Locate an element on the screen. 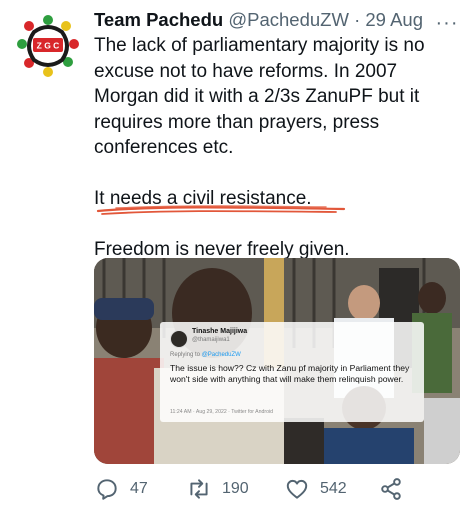 Image resolution: width=474 pixels, height=511 pixels. retweet-count: 190 is located at coordinates (235, 488).